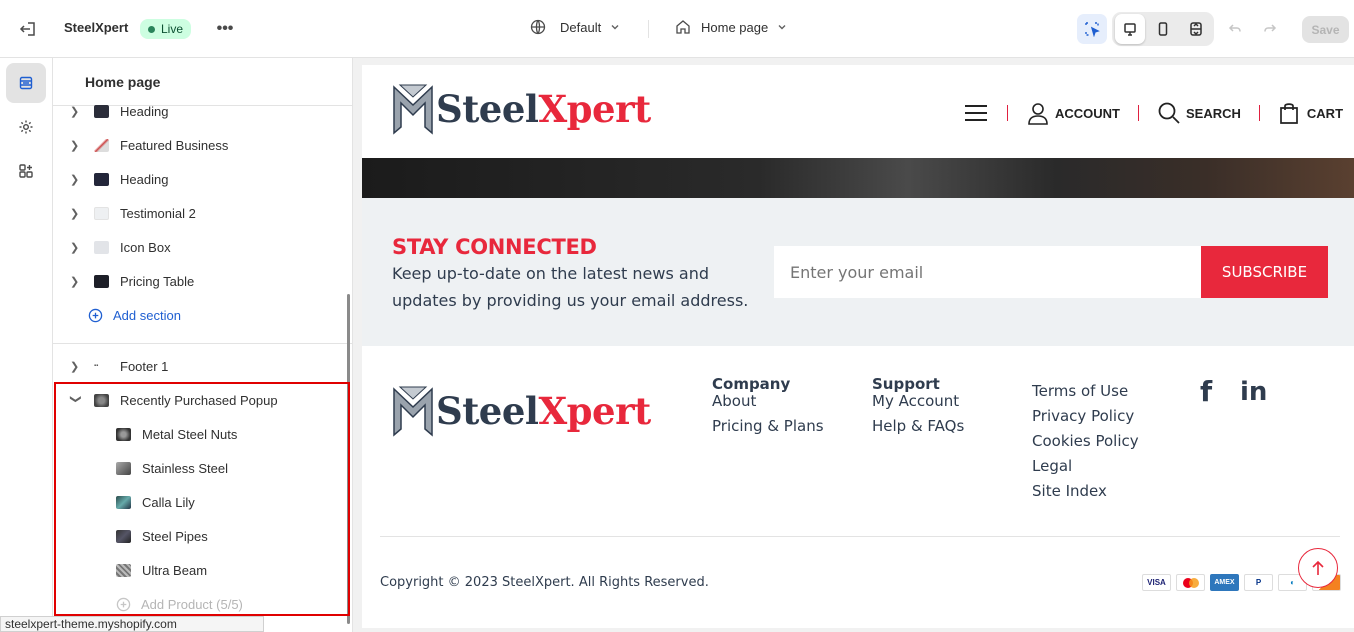 This screenshot has width=1354, height=632. What do you see at coordinates (1196, 29) in the screenshot?
I see `fullscreen-view-icon` at bounding box center [1196, 29].